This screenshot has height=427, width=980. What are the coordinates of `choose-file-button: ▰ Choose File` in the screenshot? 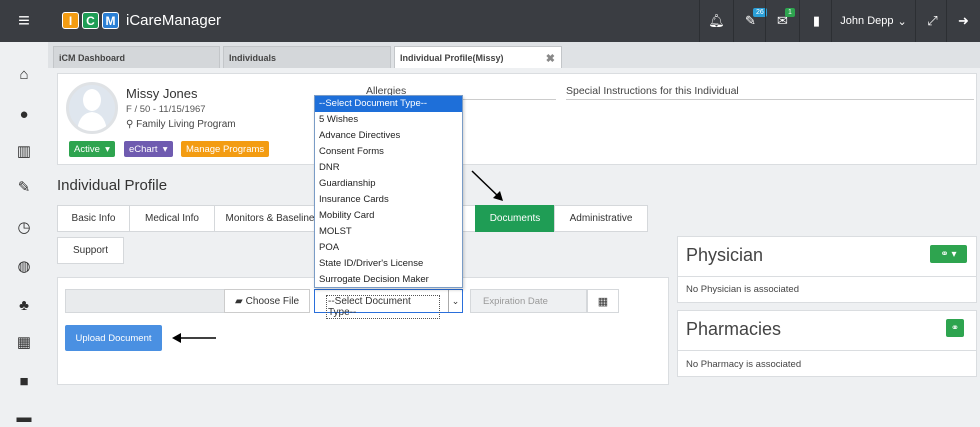 It's located at (267, 301).